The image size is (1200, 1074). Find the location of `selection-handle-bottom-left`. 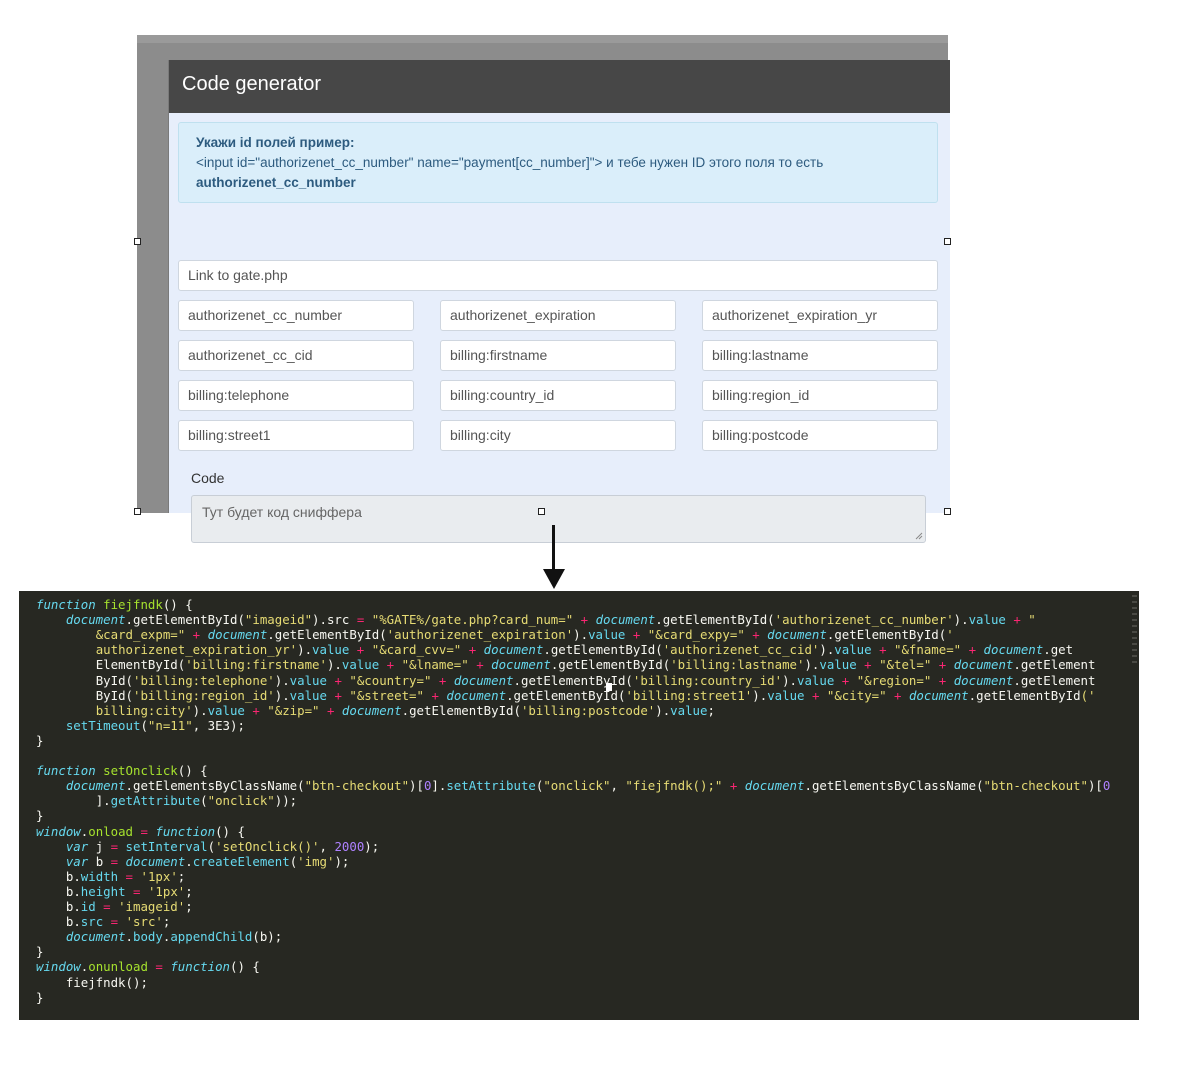

selection-handle-bottom-left is located at coordinates (137, 511).